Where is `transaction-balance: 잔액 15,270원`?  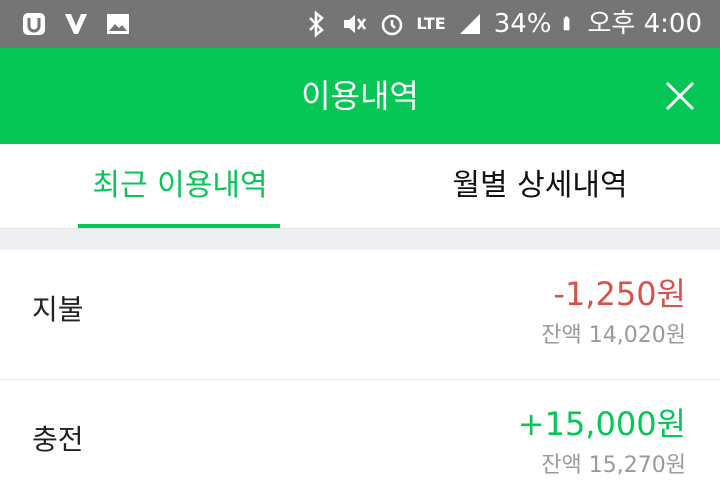
transaction-balance: 잔액 15,270원 is located at coordinates (613, 465).